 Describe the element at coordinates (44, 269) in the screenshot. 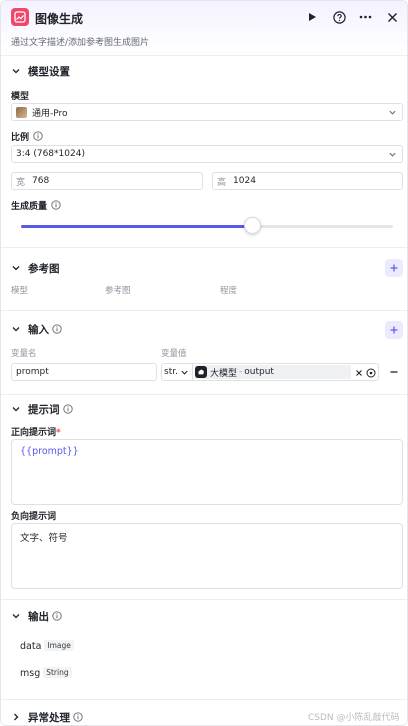

I see `section-title-reference: 参考图` at that location.